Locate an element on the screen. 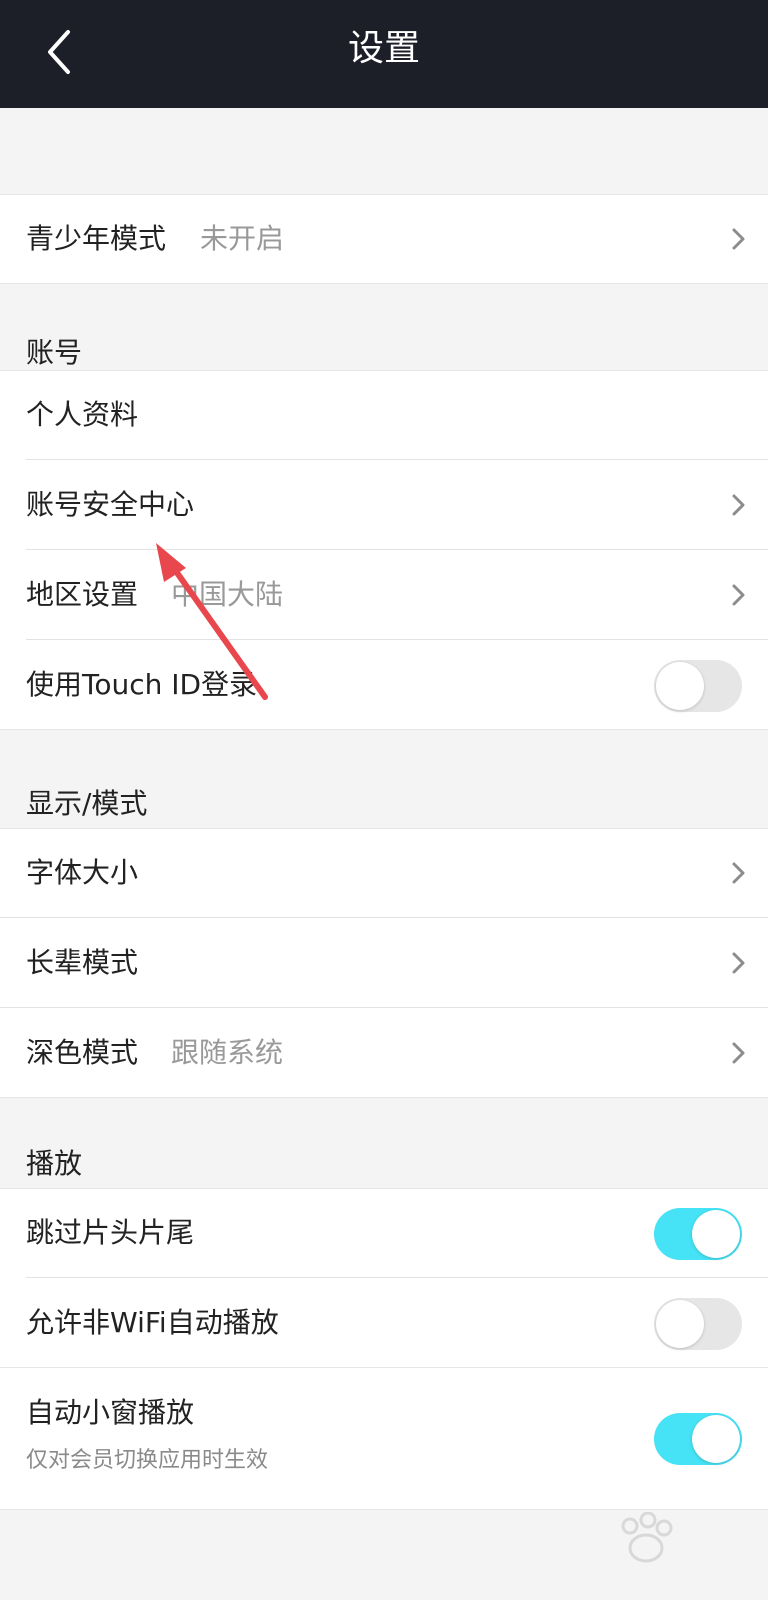  non-wifi-autoplay-row: 允许非WiFi自动播放 is located at coordinates (384, 1323).